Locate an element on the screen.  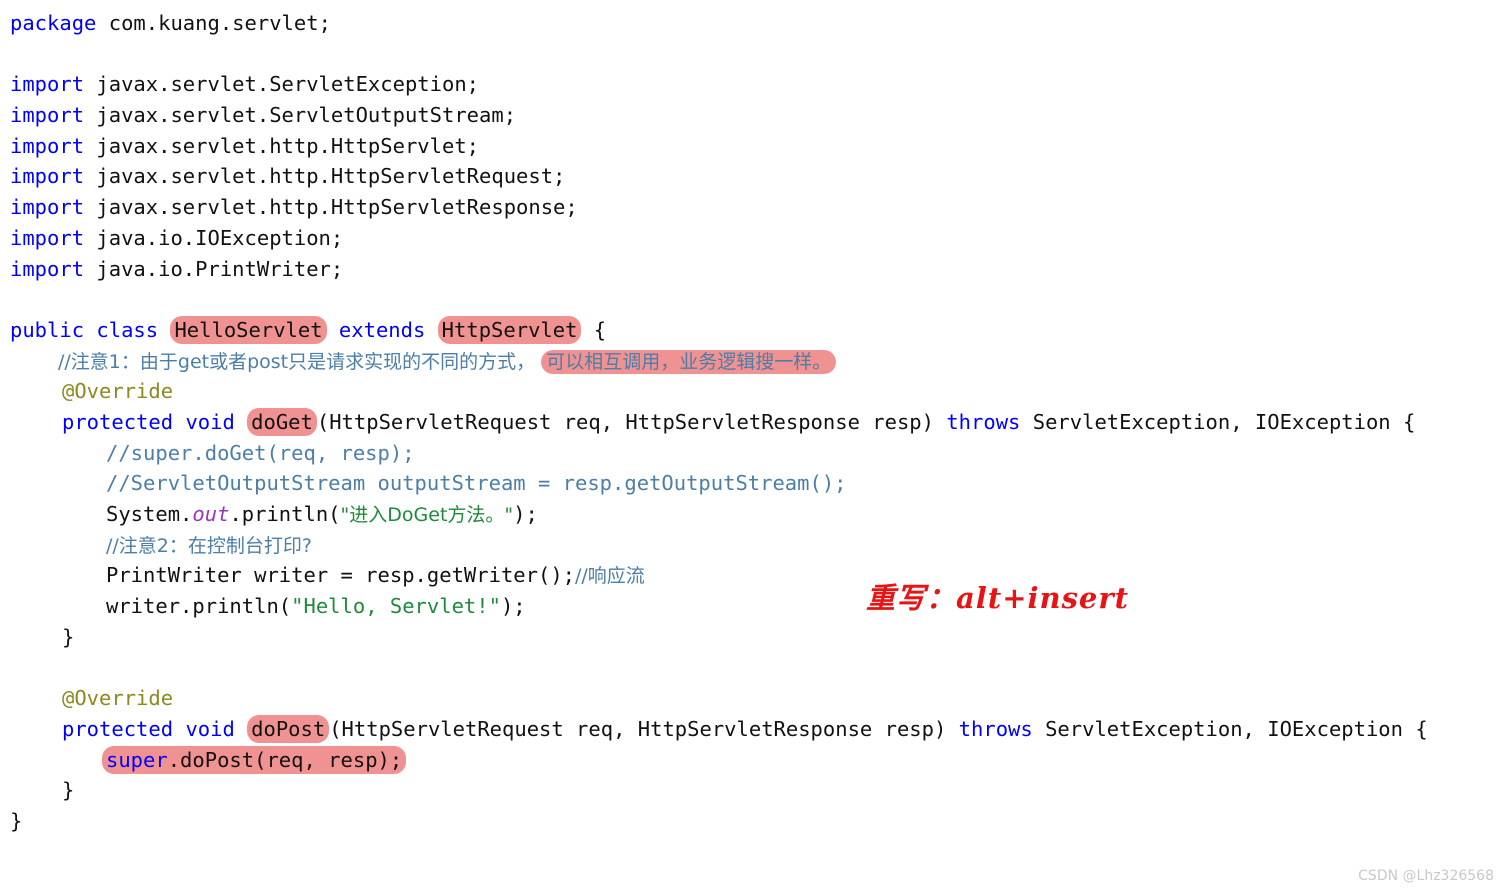
println-call: .println( is located at coordinates (285, 514).